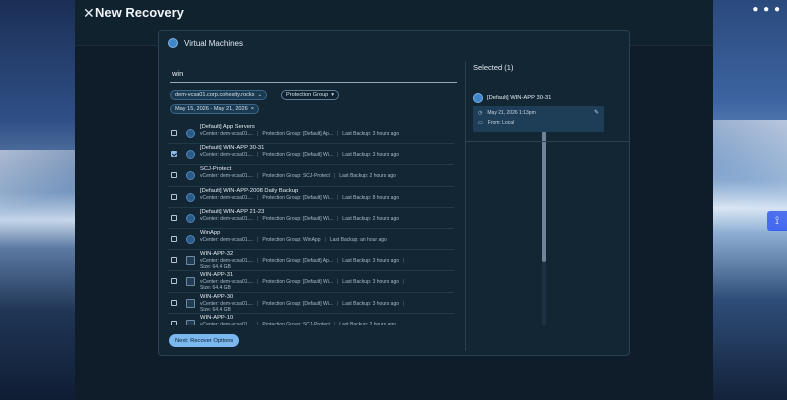  Describe the element at coordinates (252, 109) in the screenshot. I see `remove-filter-icon: ×` at that location.